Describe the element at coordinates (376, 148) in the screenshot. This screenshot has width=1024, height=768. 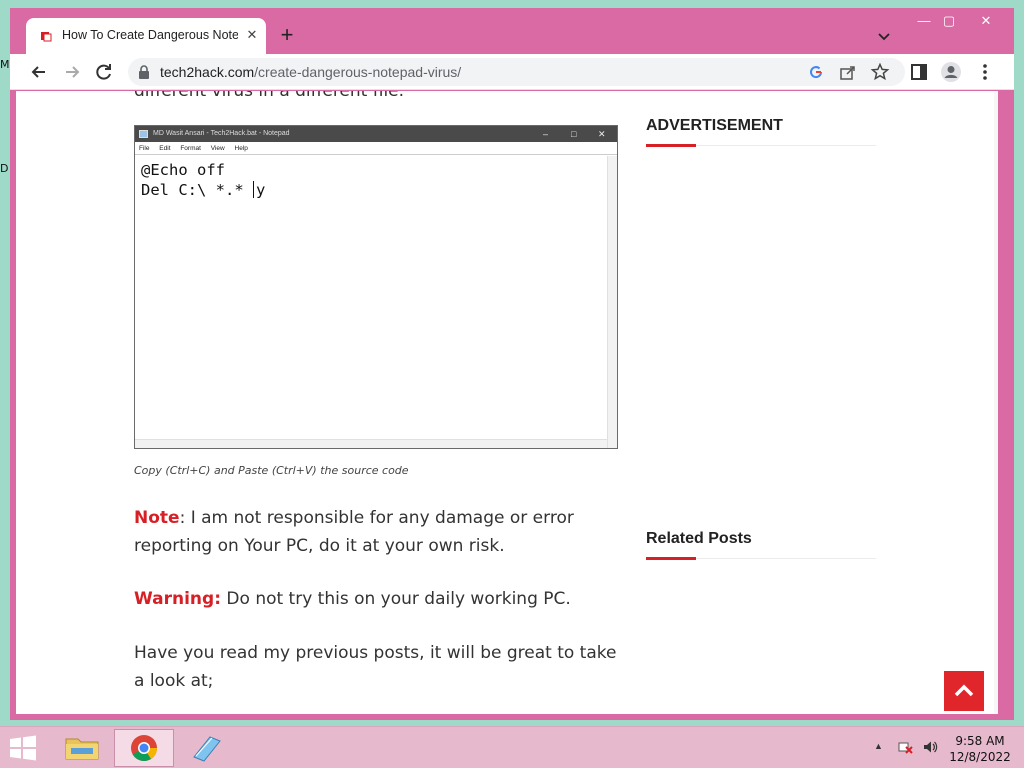
I see `notepad-menubar: File Edit Format View Help` at that location.